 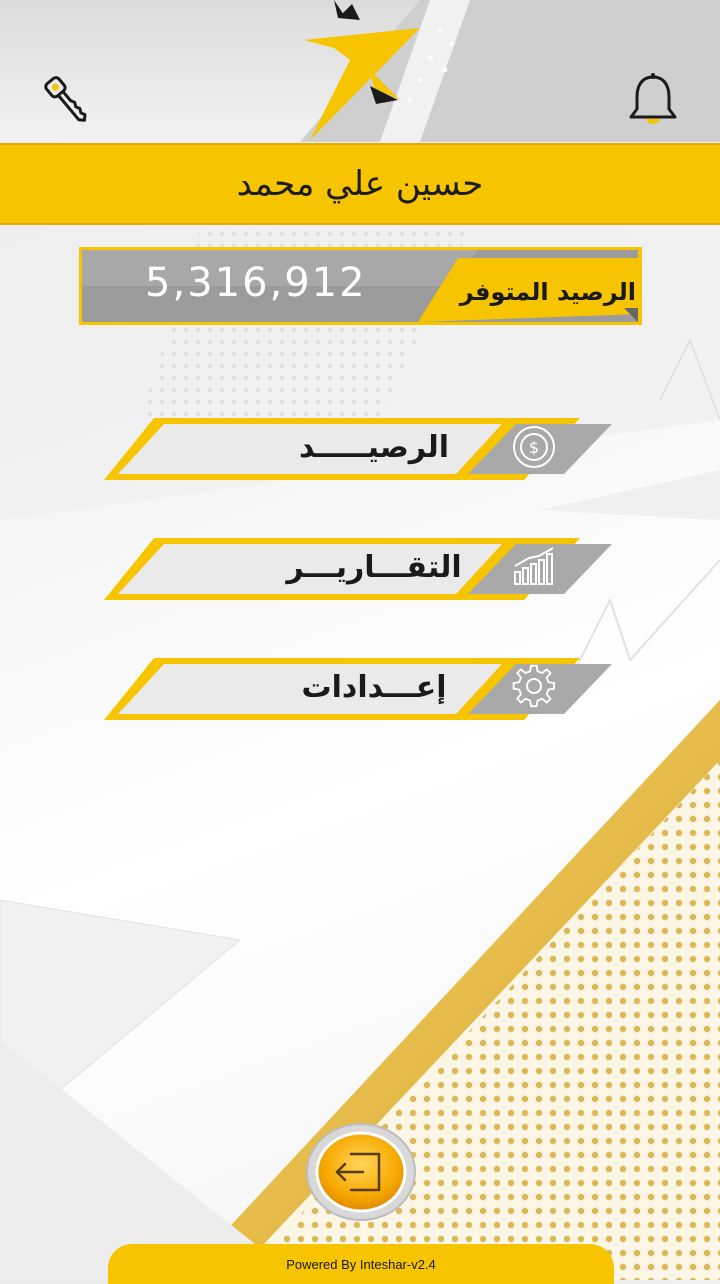 I want to click on logo-icon, so click(x=362, y=70).